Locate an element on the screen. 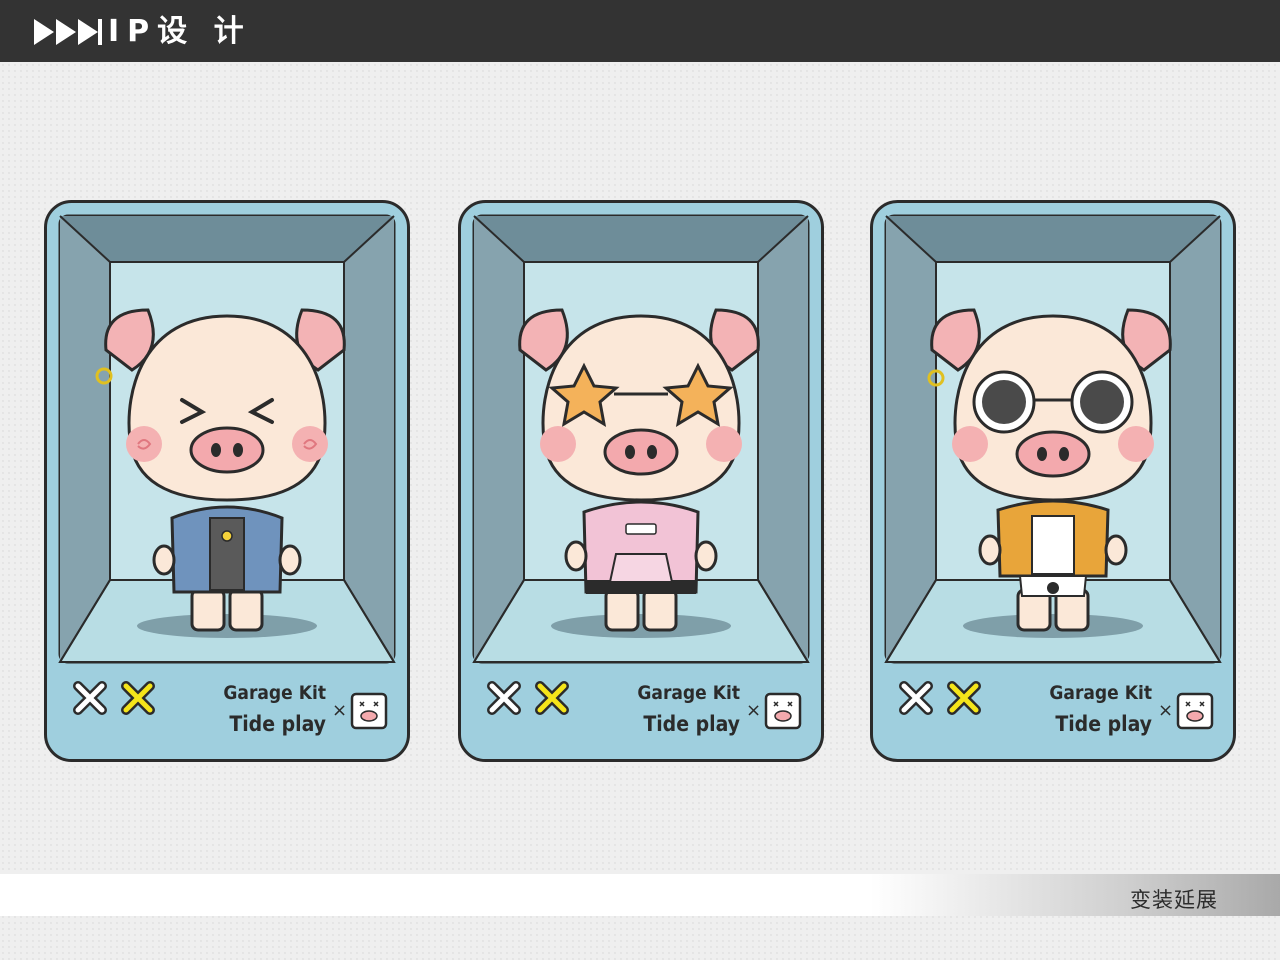  footer-label: 变装延展 is located at coordinates (1174, 900).